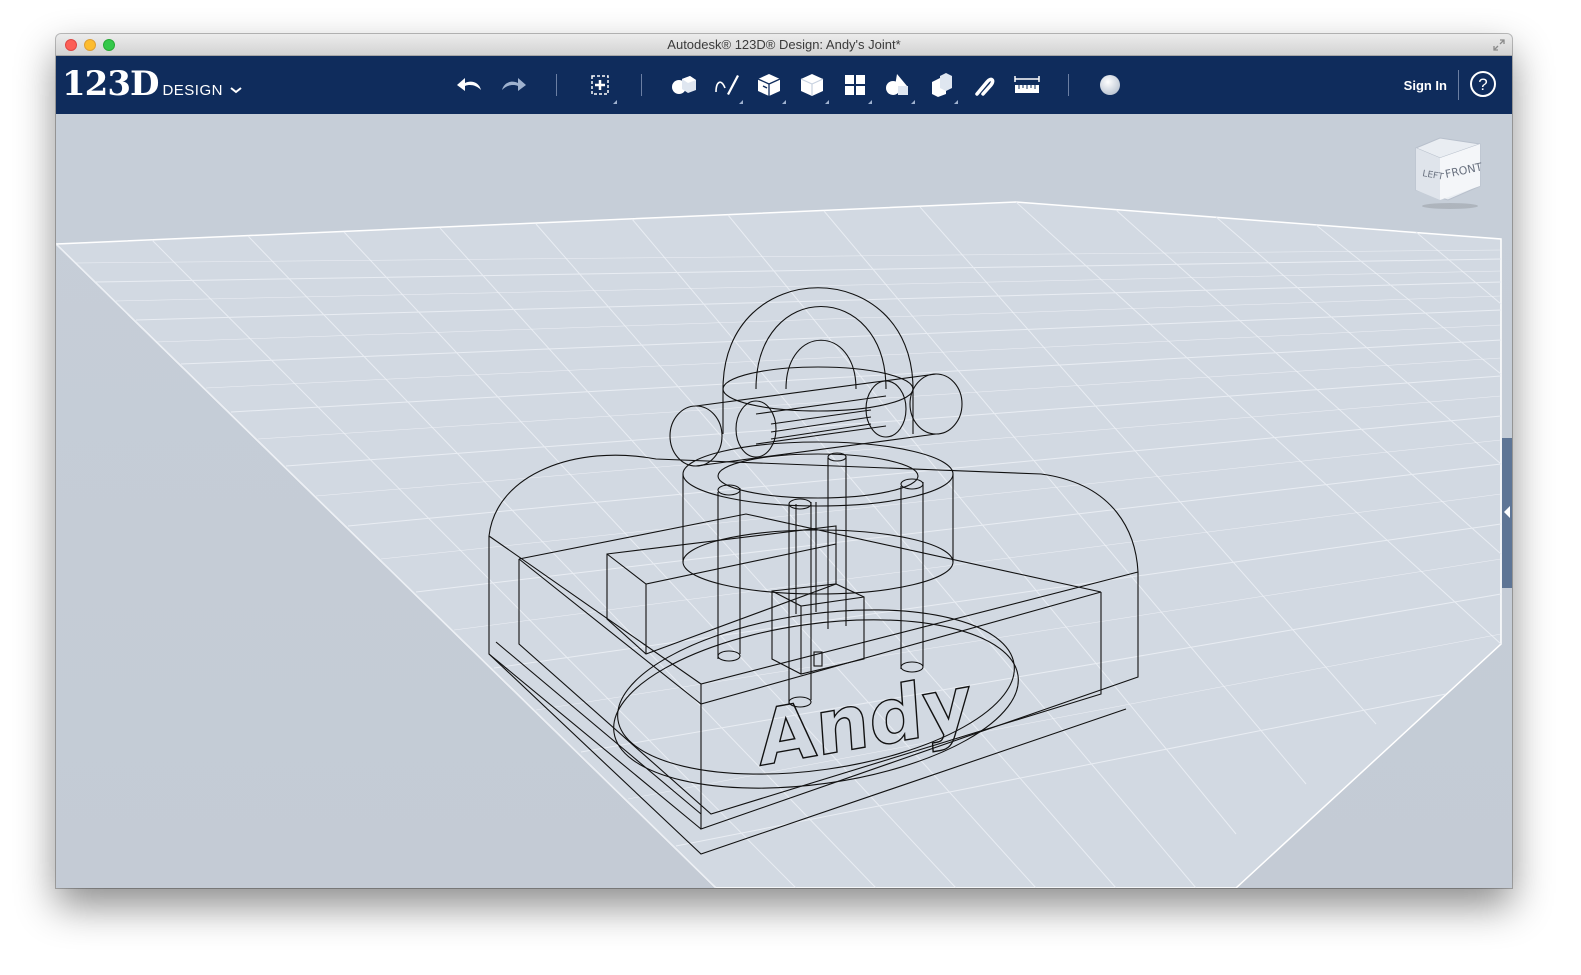 This screenshot has height=975, width=1581. I want to click on redo-button, so click(513, 85).